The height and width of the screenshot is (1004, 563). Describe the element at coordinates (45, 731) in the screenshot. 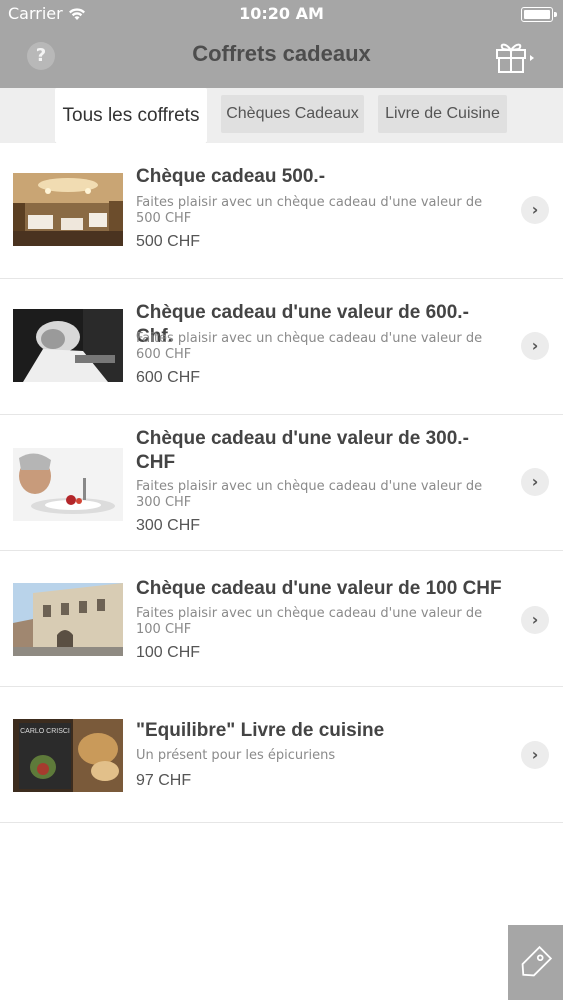

I see `book-cover-title: CARLO CRISCI` at that location.